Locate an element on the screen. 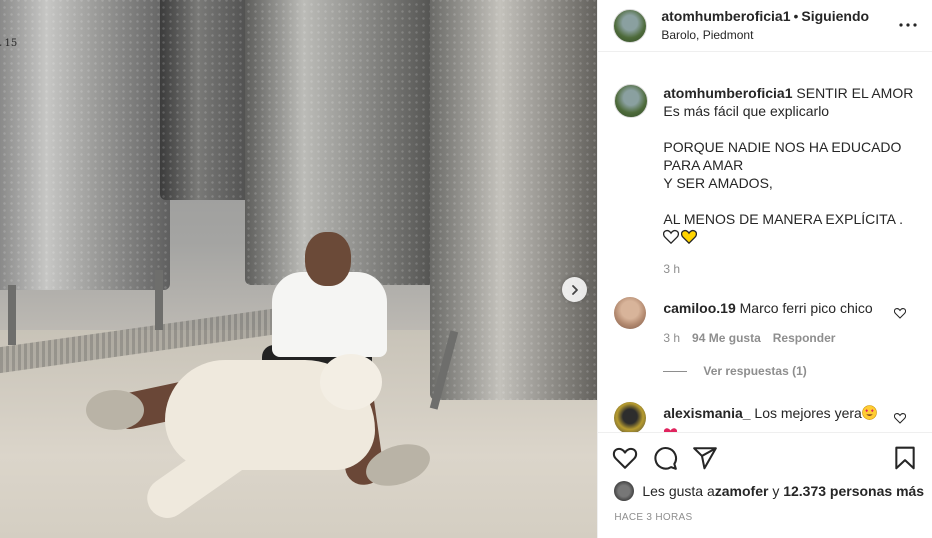  chevron-right-icon is located at coordinates (574, 289).